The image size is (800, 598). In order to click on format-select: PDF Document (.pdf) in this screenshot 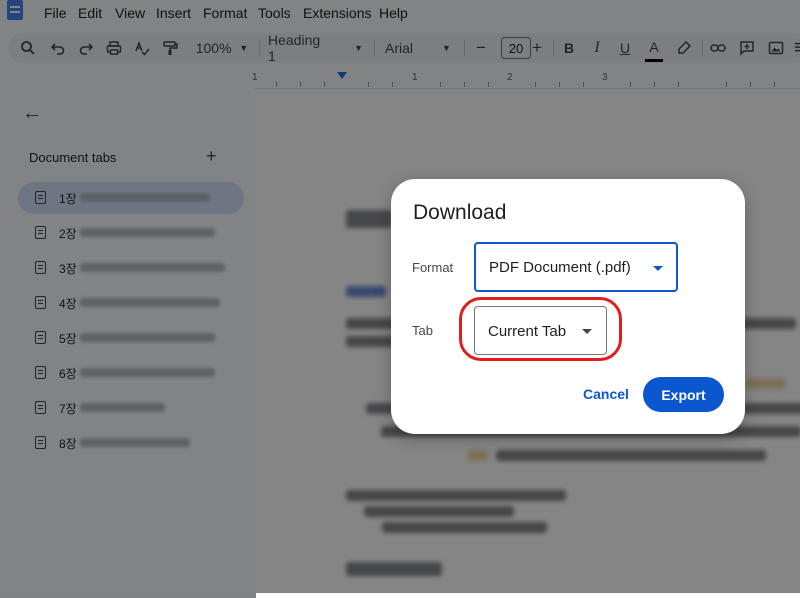, I will do `click(576, 267)`.